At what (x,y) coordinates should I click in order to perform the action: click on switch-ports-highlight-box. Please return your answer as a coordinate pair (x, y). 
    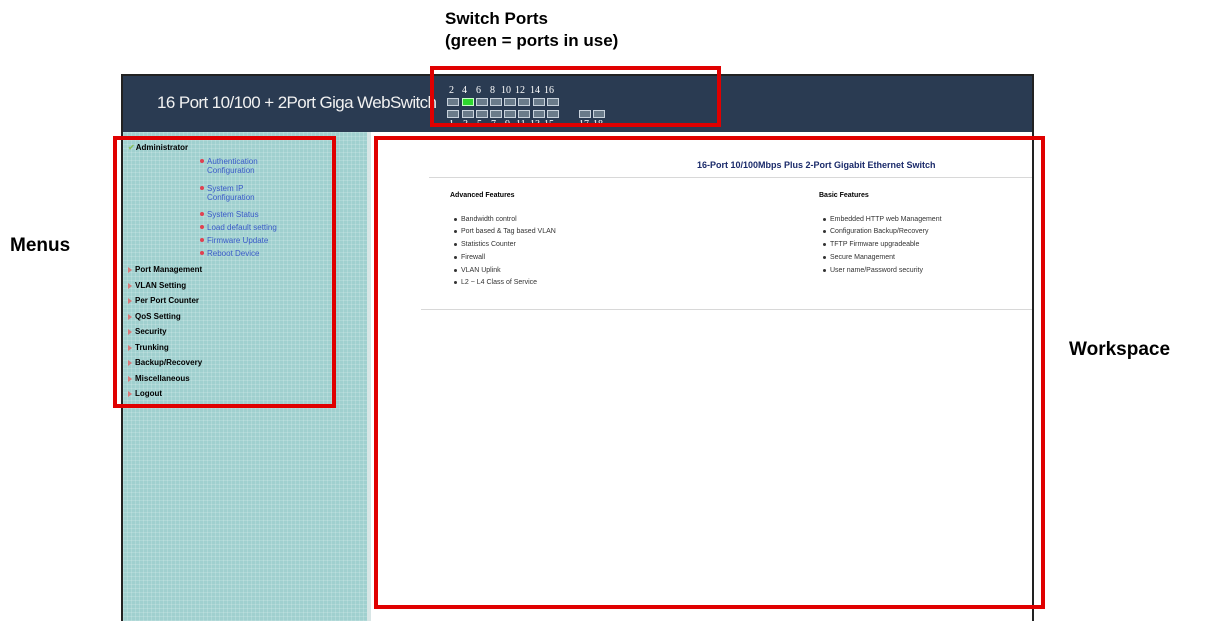
    Looking at the image, I should click on (575, 96).